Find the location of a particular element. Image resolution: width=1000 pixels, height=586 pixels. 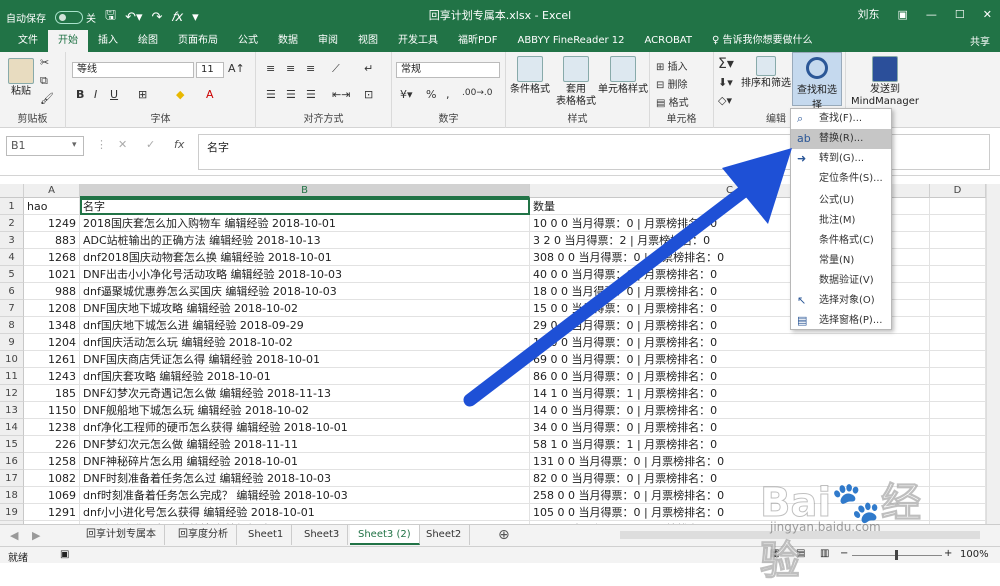

cell-a: 883 is located at coordinates (52, 240).